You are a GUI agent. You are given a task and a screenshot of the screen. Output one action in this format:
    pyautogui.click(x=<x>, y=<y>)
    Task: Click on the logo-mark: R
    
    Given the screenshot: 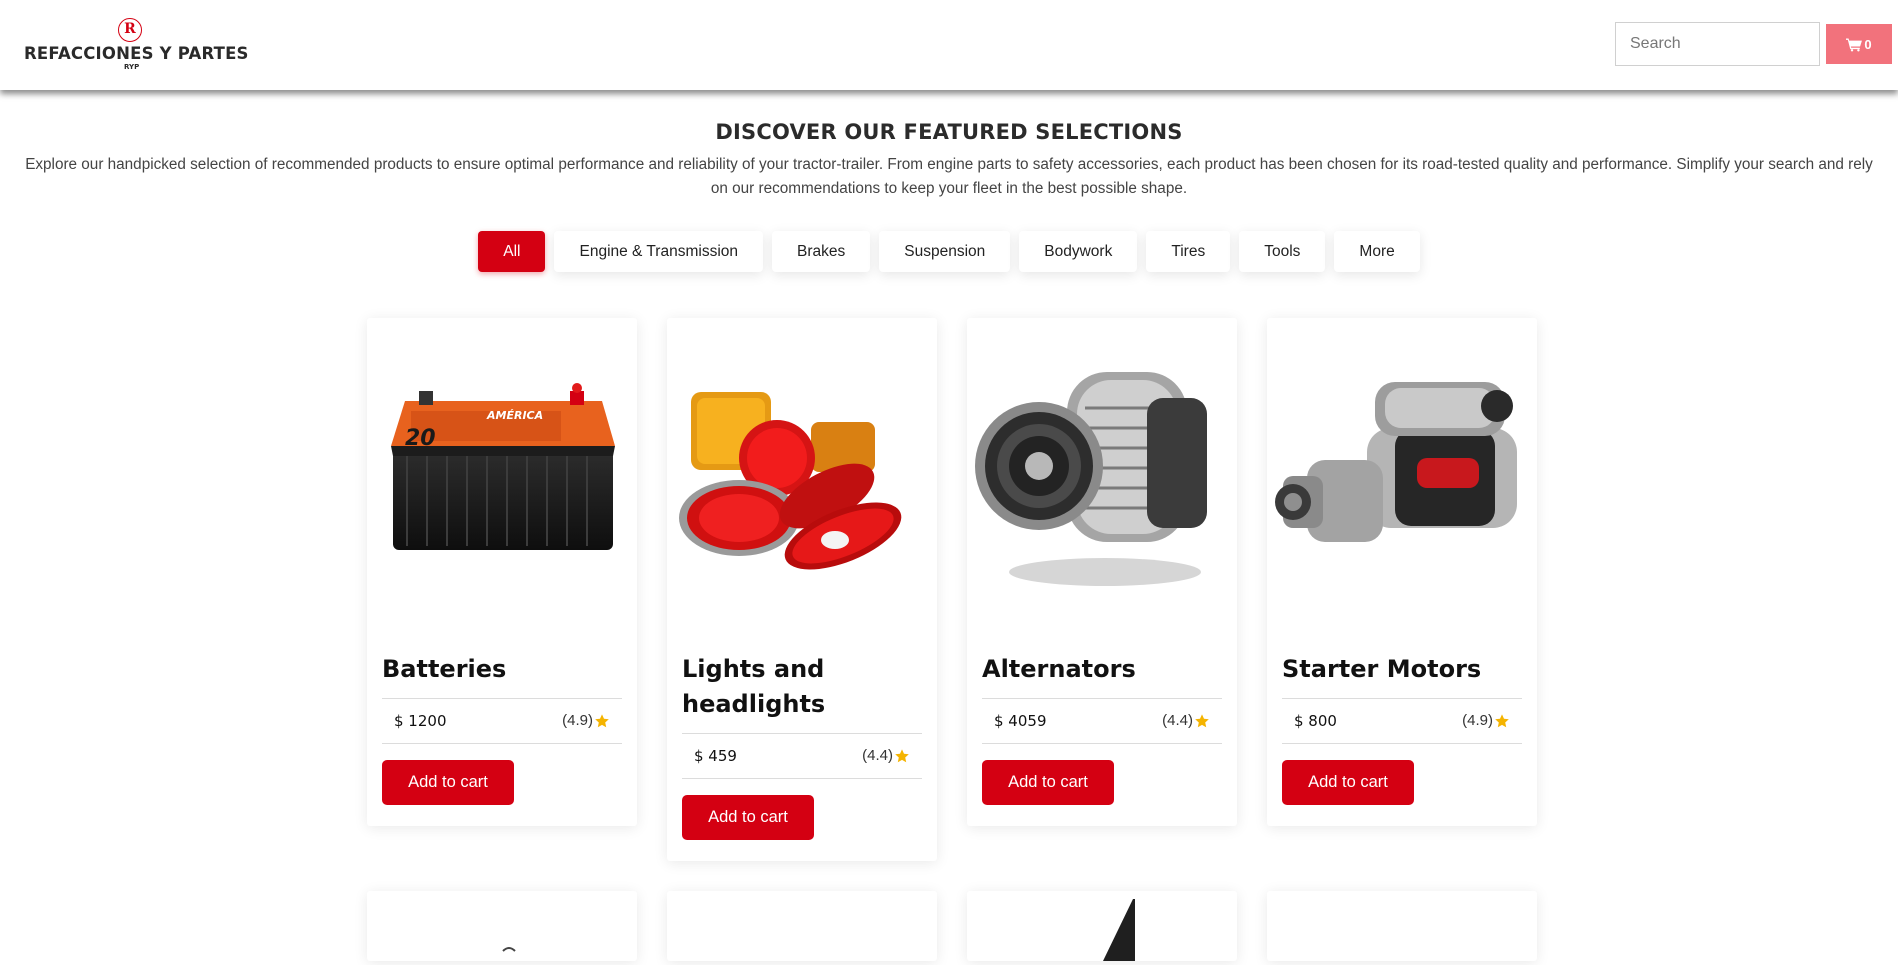 What is the action you would take?
    pyautogui.click(x=130, y=30)
    